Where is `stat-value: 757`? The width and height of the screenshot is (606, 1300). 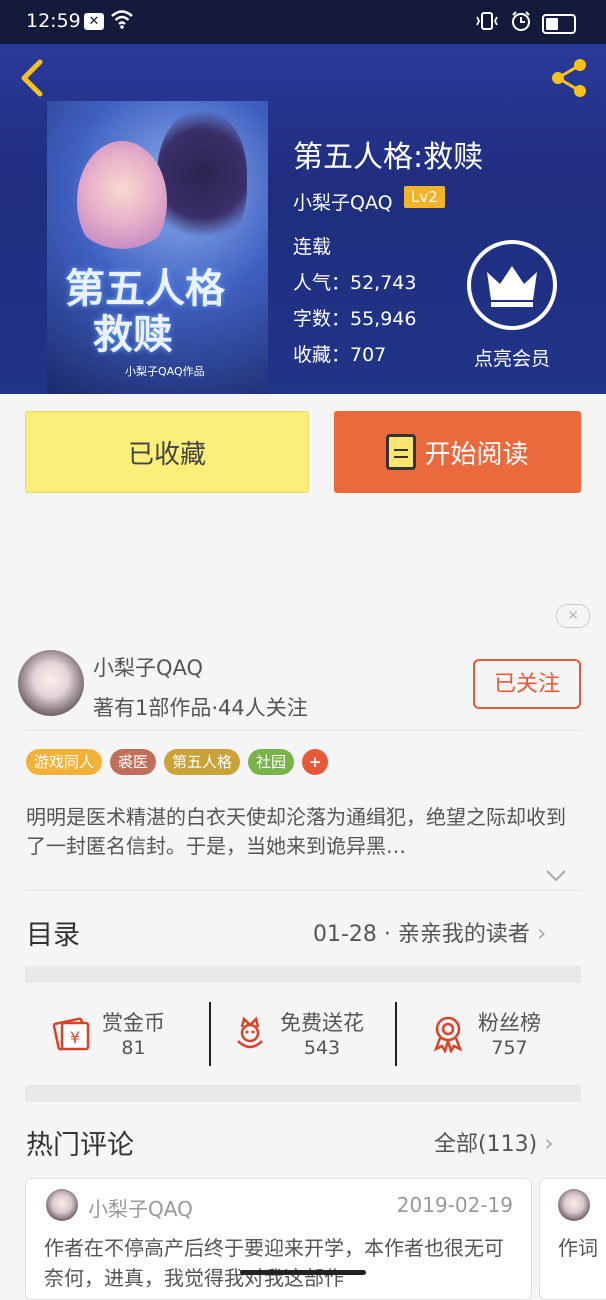 stat-value: 757 is located at coordinates (509, 1048).